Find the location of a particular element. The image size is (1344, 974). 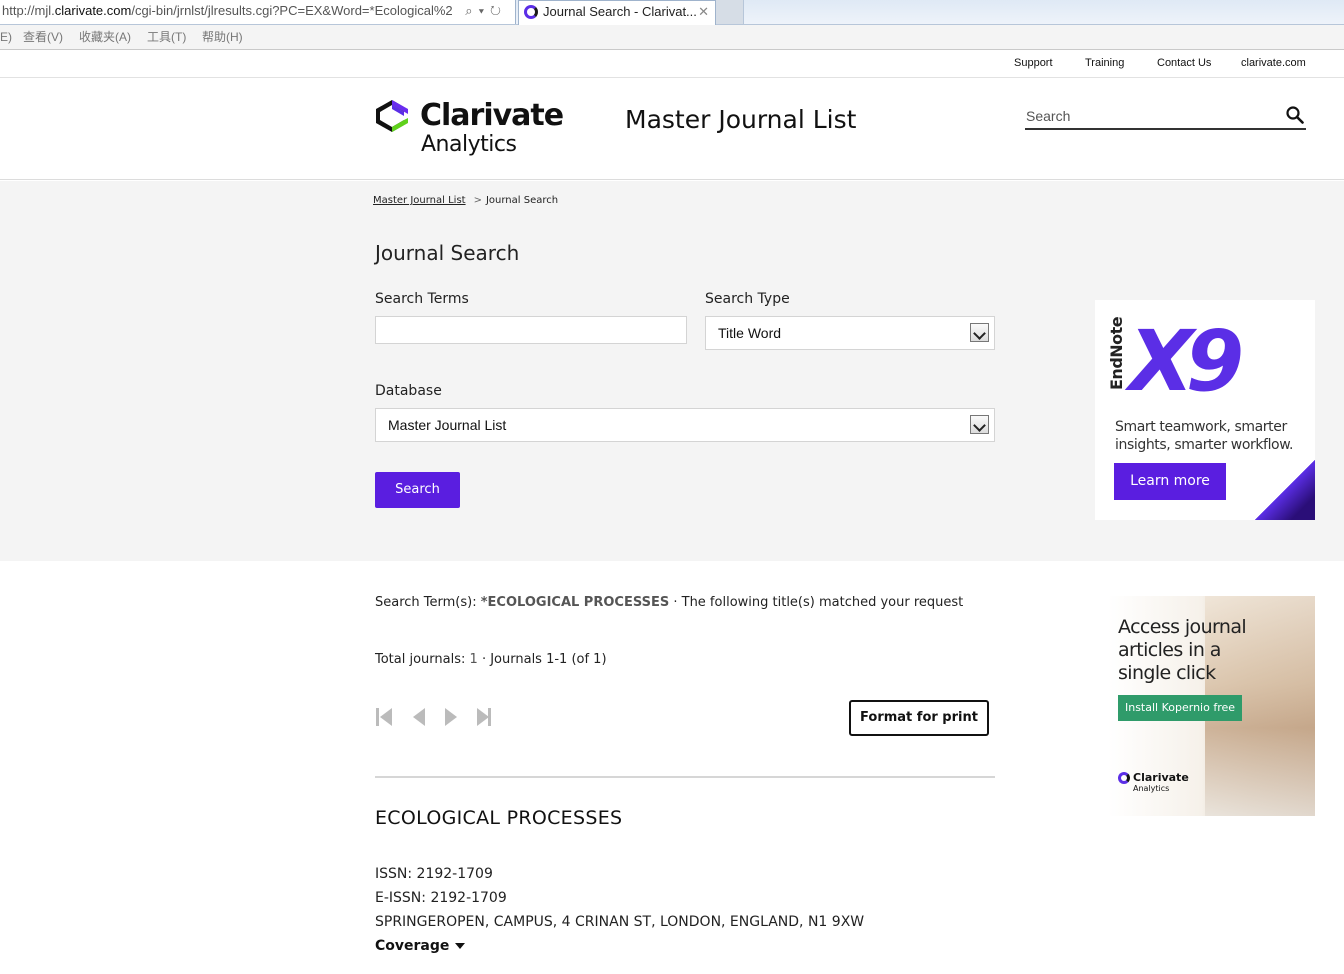

endnote-version: X9 is located at coordinates (1186, 361).